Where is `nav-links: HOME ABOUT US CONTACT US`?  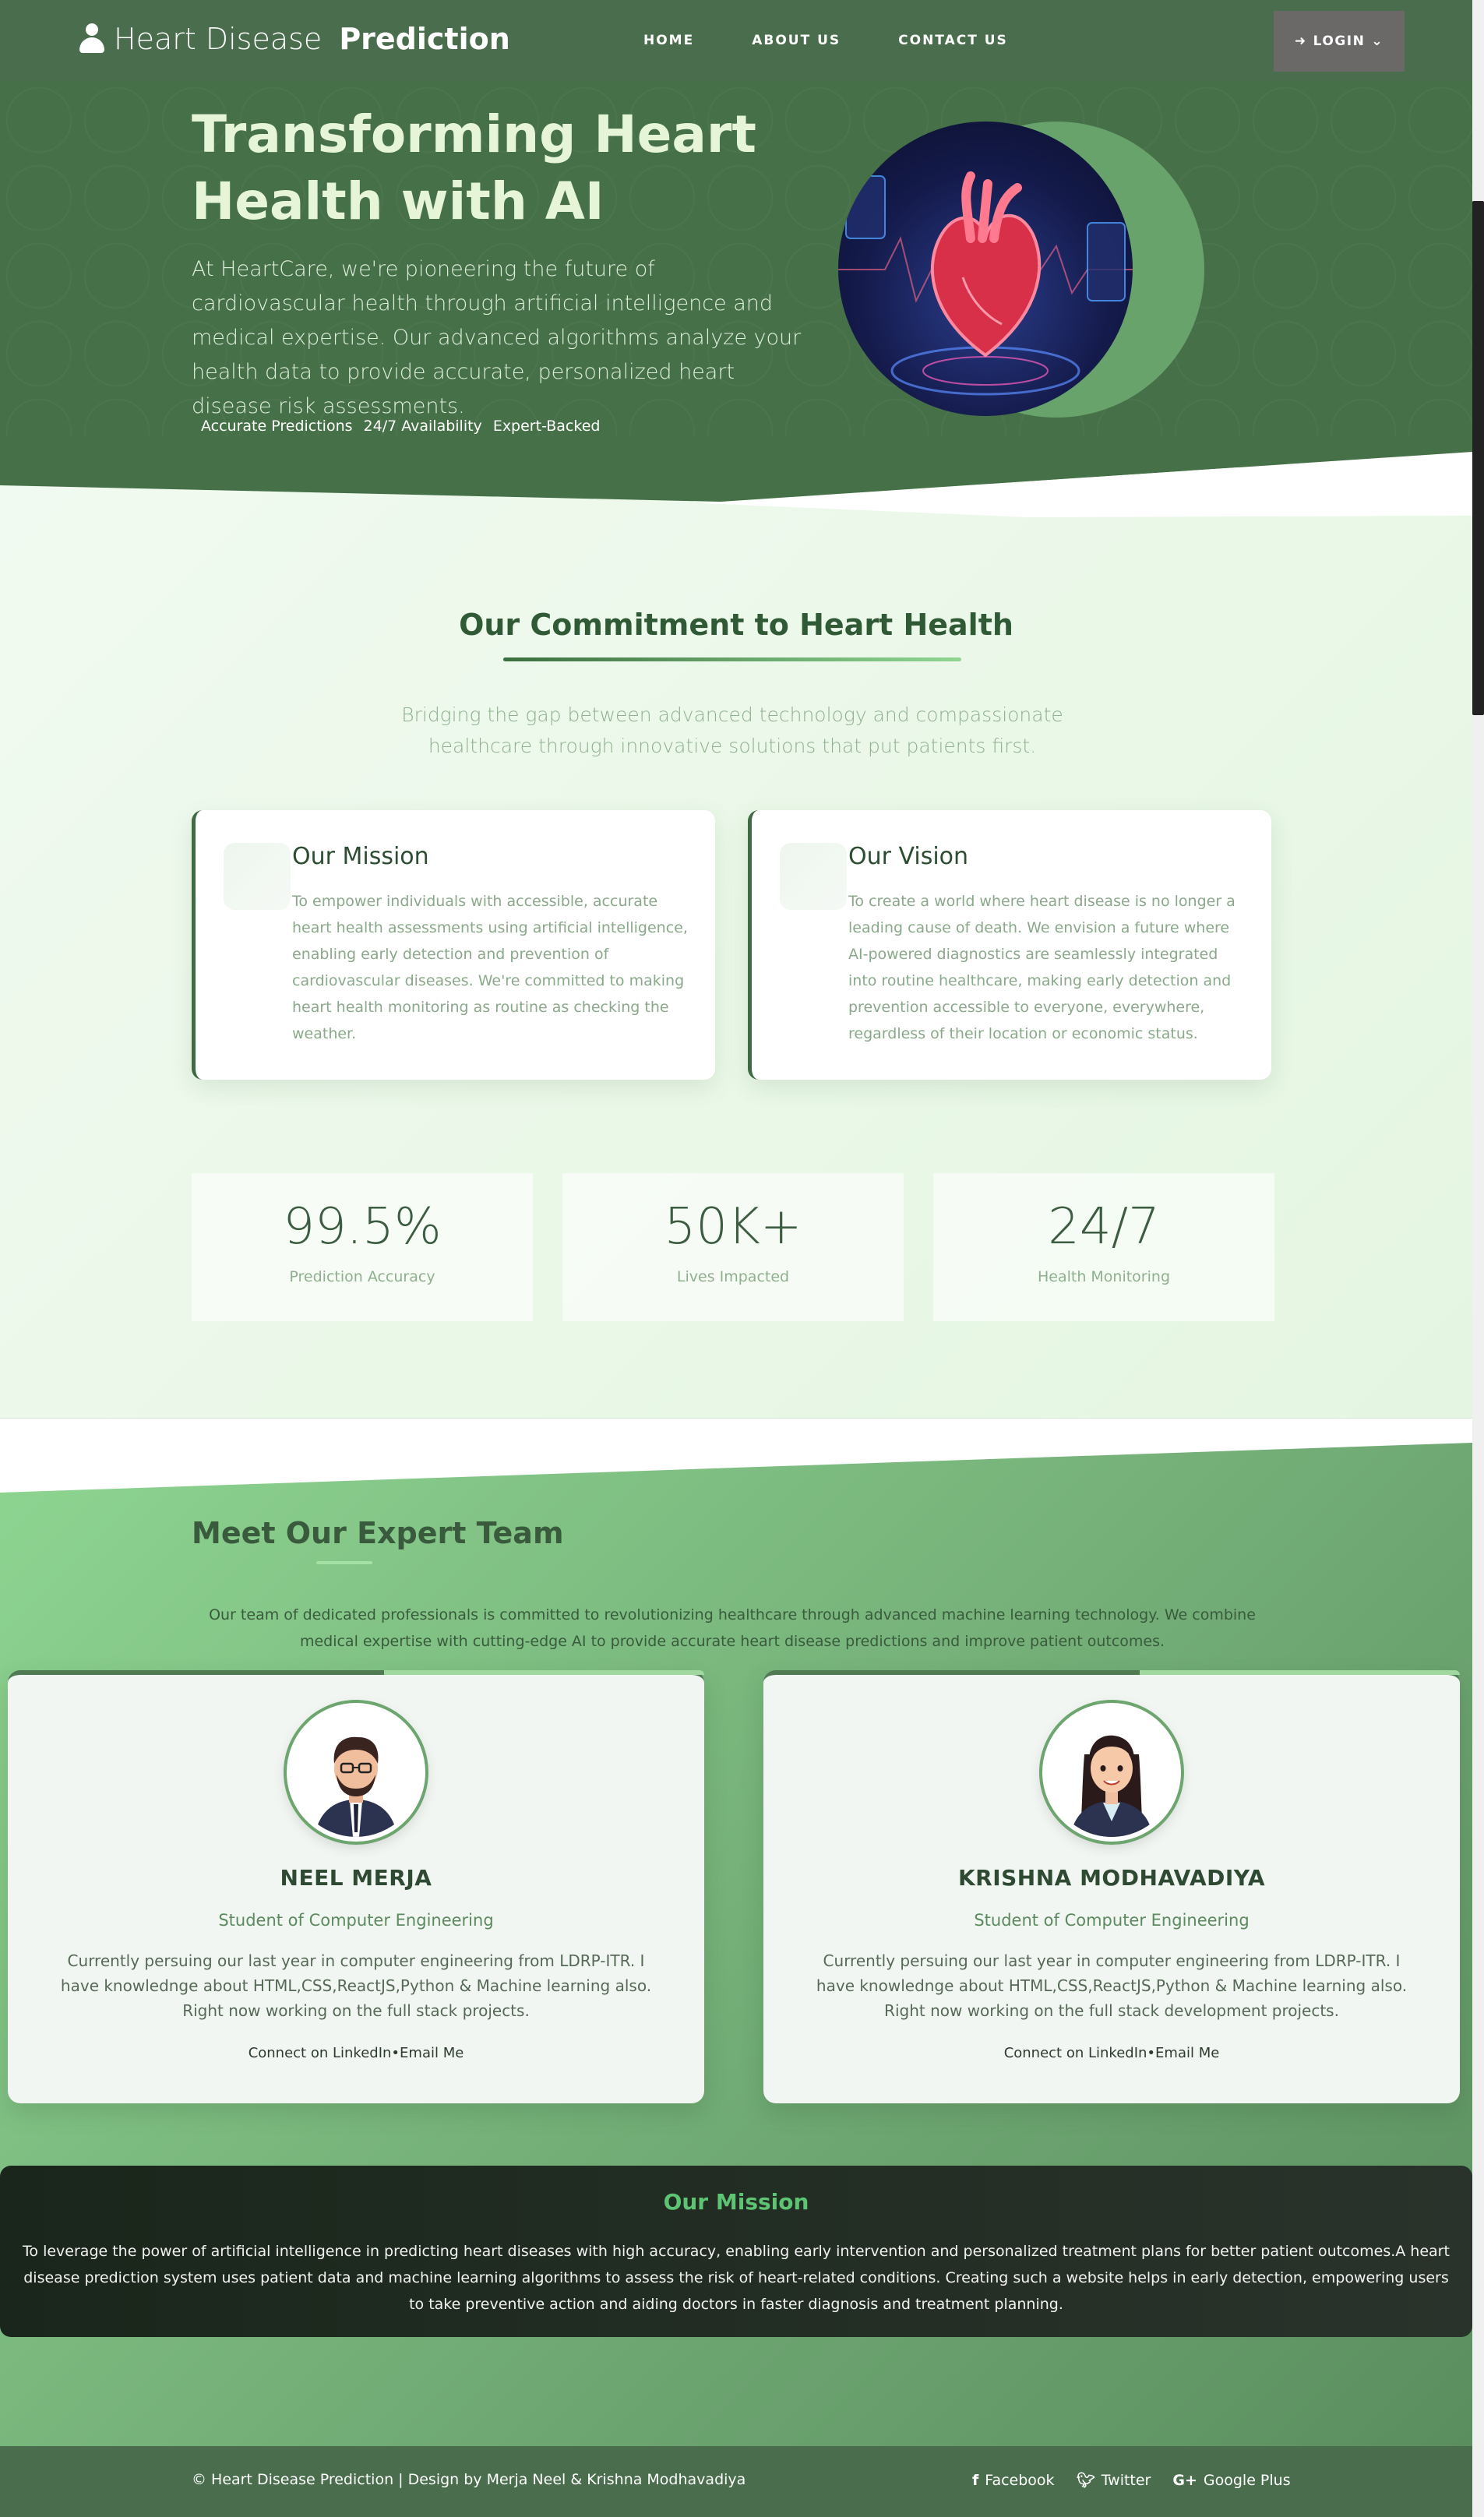 nav-links: HOME ABOUT US CONTACT US is located at coordinates (826, 40).